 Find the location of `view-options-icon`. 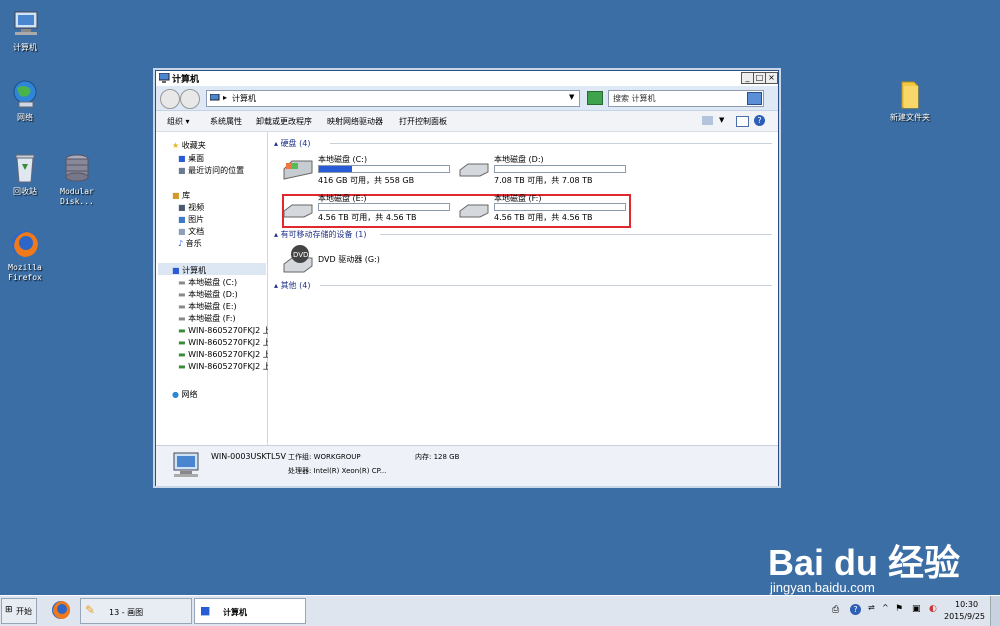

view-options-icon is located at coordinates (707, 120).